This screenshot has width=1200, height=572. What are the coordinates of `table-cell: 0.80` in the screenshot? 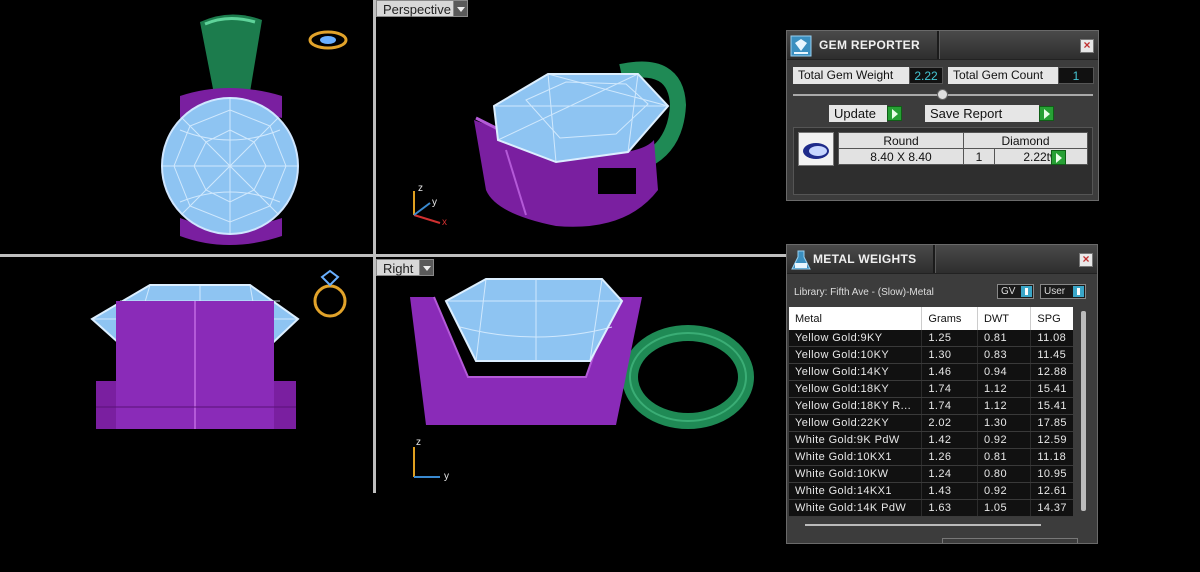 It's located at (1004, 474).